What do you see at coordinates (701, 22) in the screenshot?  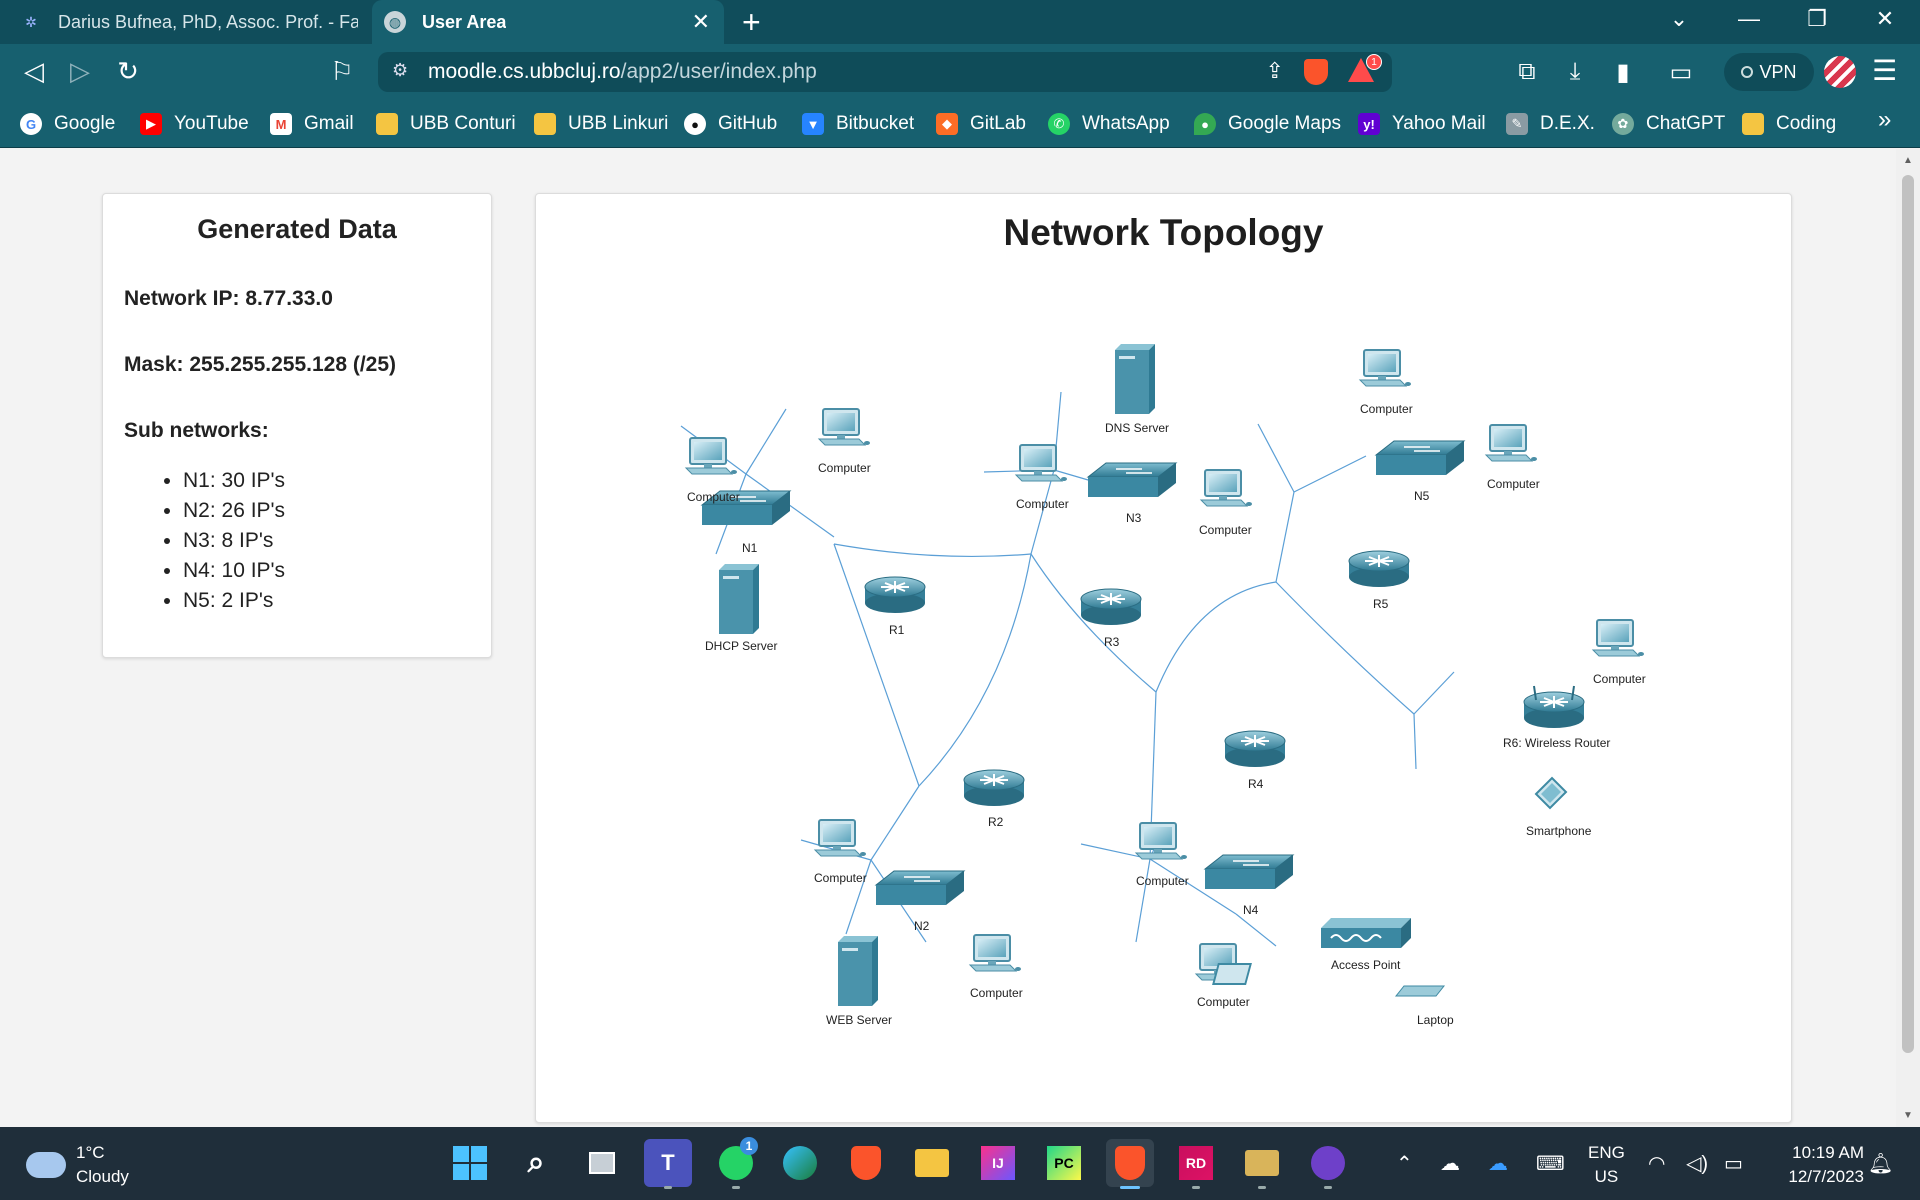 I see `close-tab-icon: ✕` at bounding box center [701, 22].